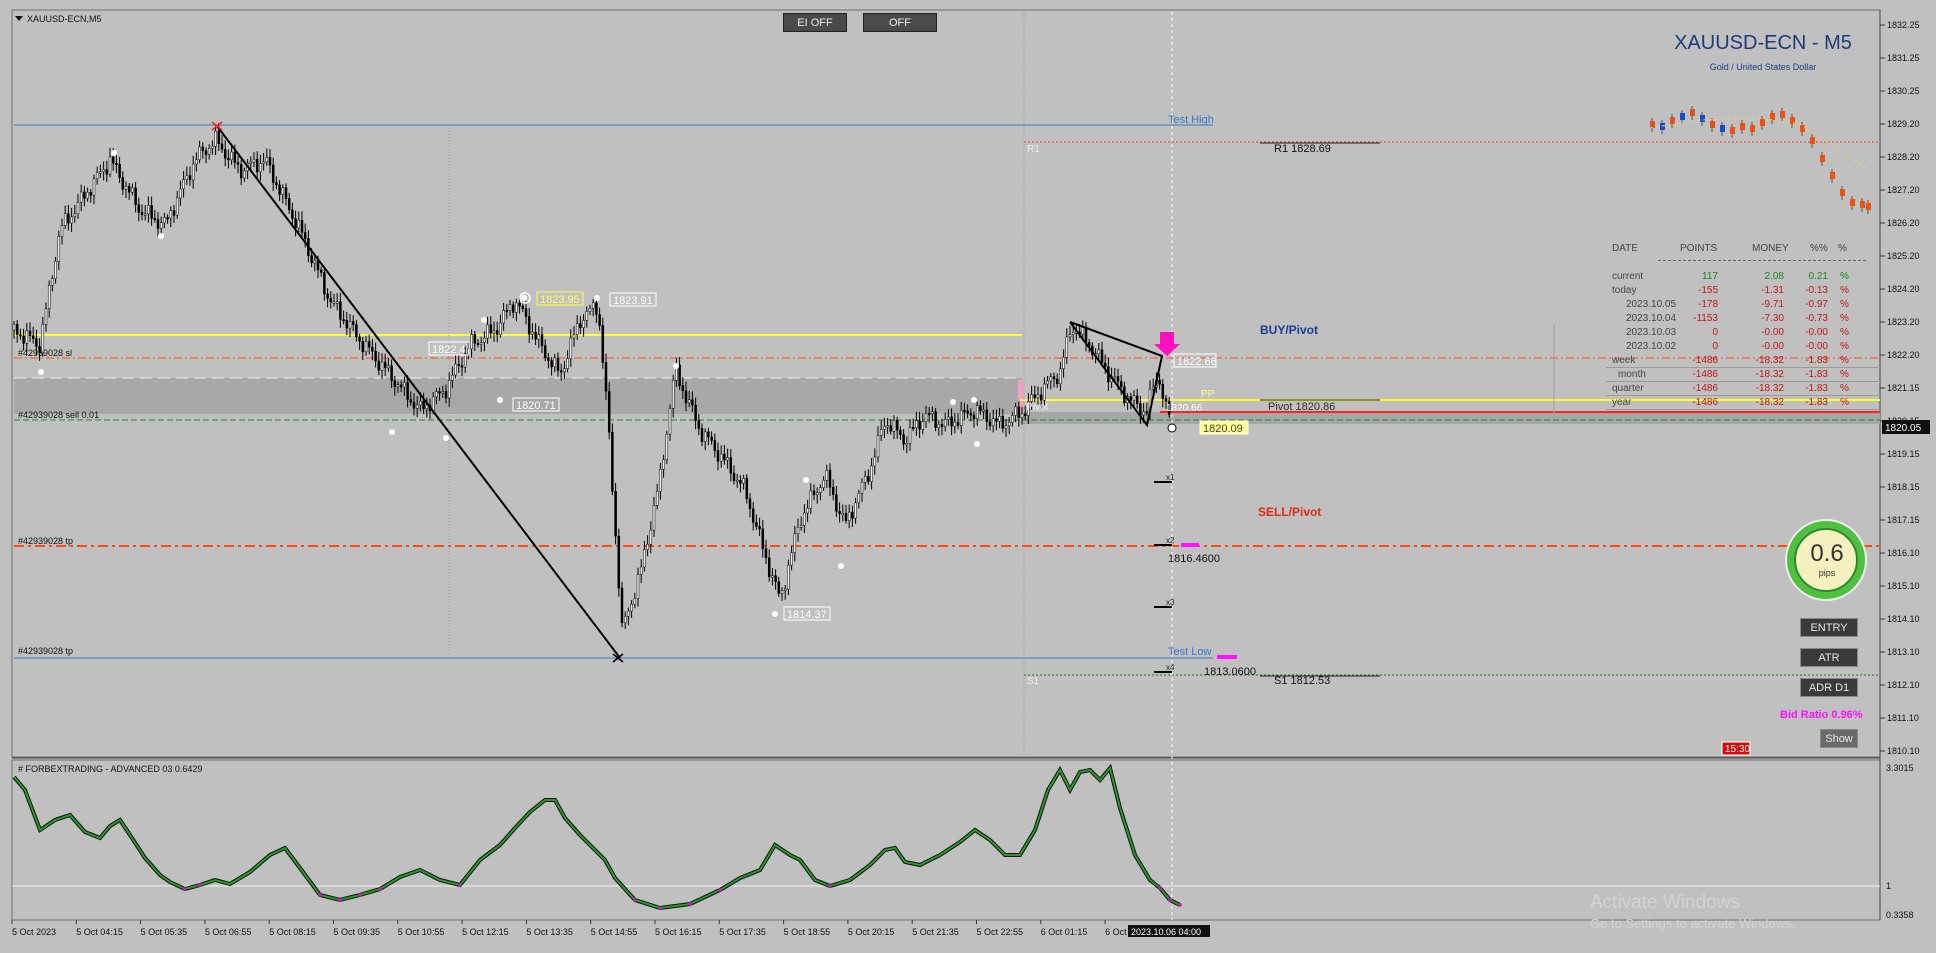  Describe the element at coordinates (1289, 512) in the screenshot. I see `sell-pivot-label: SELL/Pivot` at that location.